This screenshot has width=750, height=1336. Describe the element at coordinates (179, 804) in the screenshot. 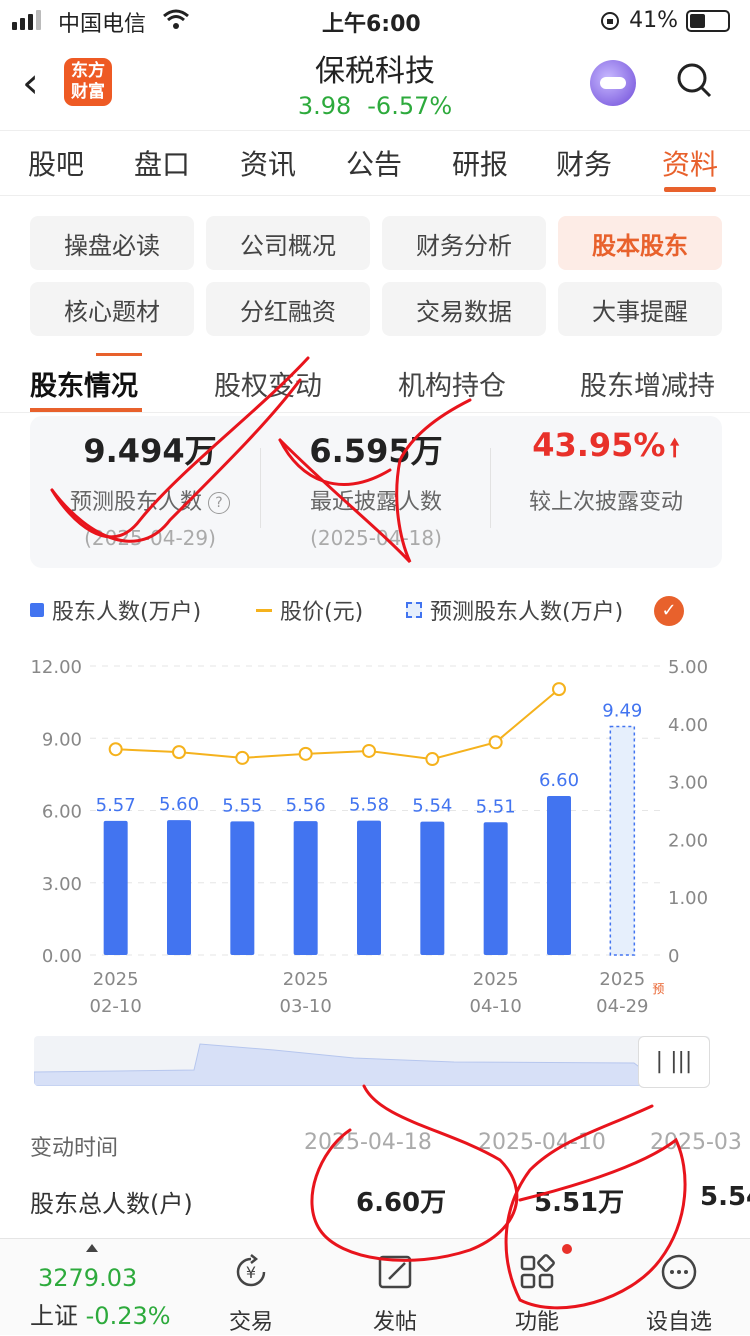

I see `bar-data-label: 5.60` at that location.